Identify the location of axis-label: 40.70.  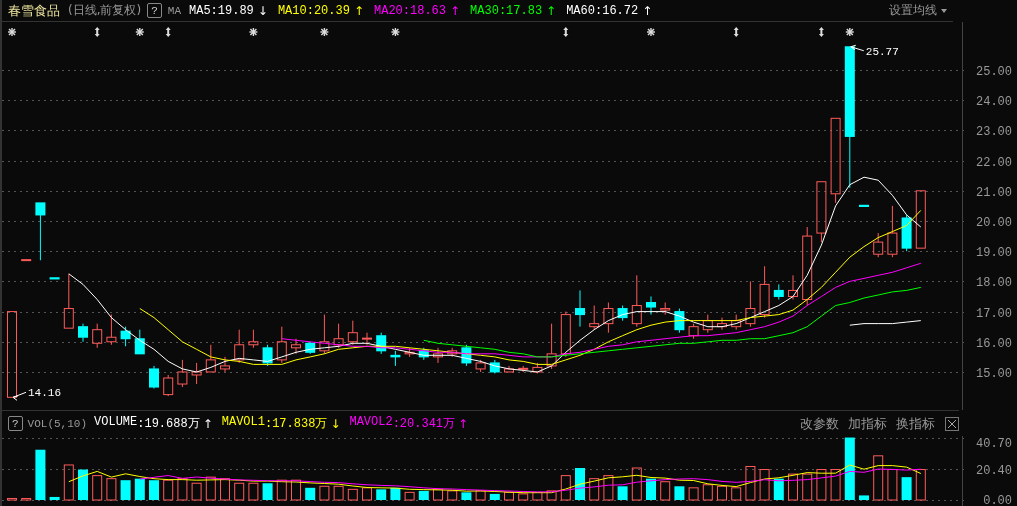
(994, 444).